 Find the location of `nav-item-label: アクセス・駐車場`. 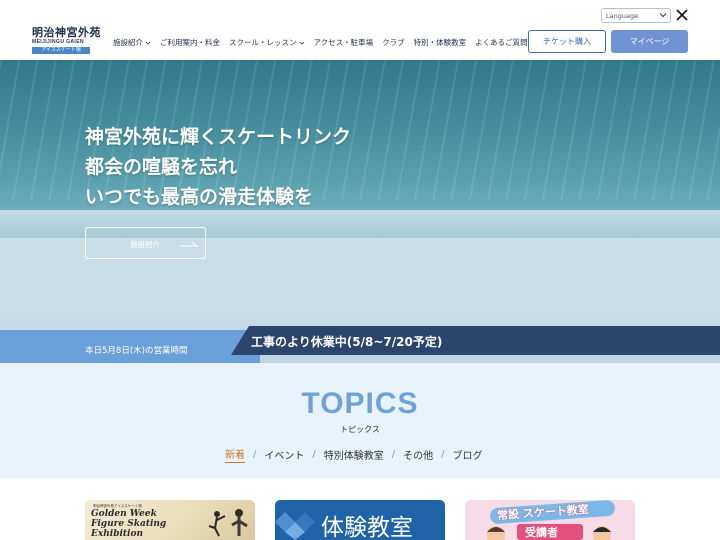

nav-item-label: アクセス・駐車場 is located at coordinates (343, 42).